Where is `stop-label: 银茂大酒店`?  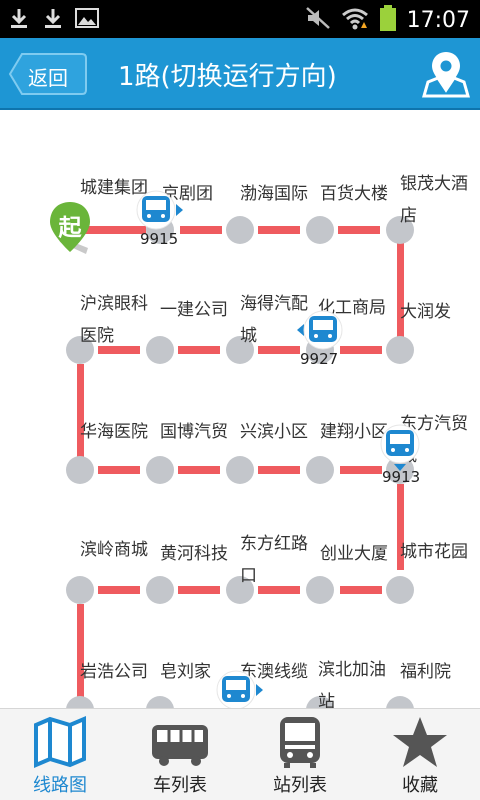
stop-label: 银茂大酒店 is located at coordinates (438, 200).